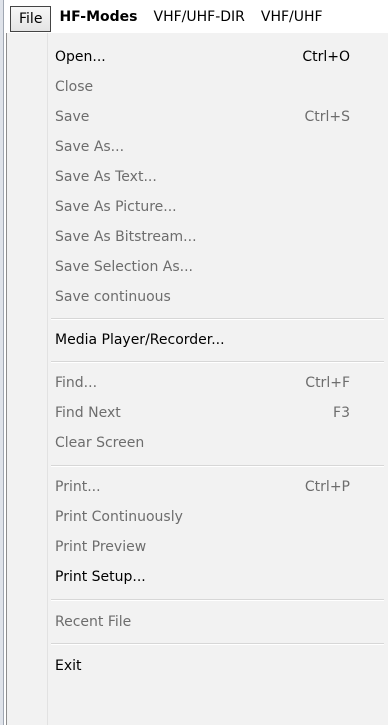 The width and height of the screenshot is (388, 725). What do you see at coordinates (213, 622) in the screenshot?
I see `menu-item-recent-file: Recent File` at bounding box center [213, 622].